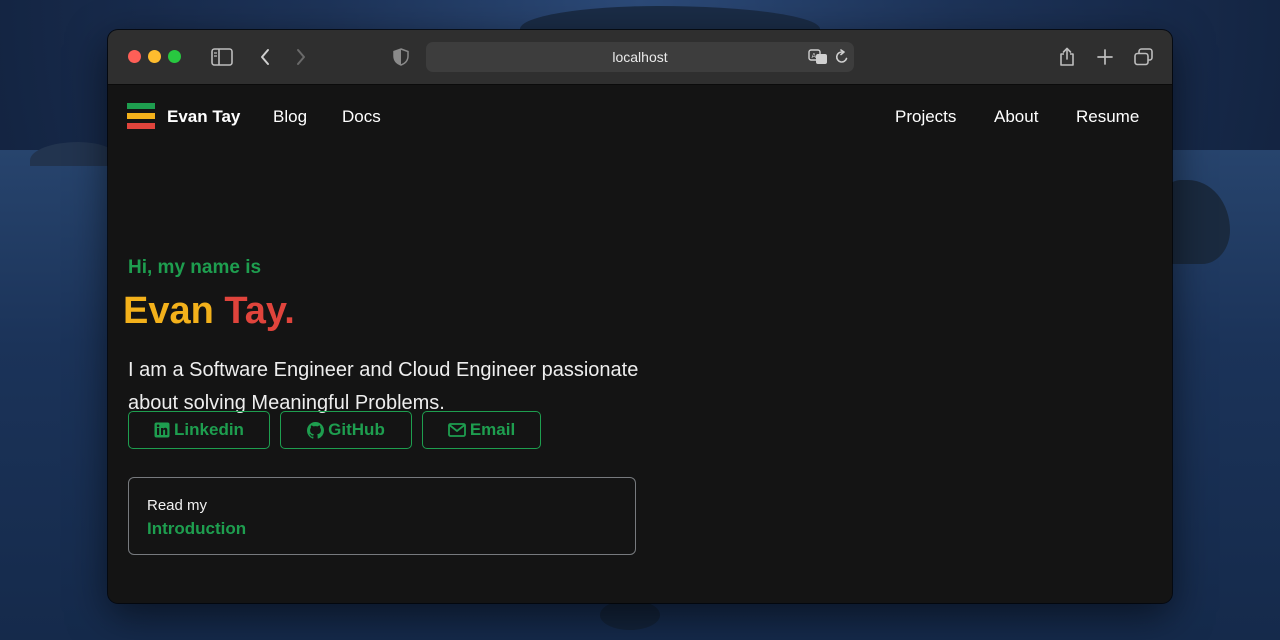 The height and width of the screenshot is (640, 1280). I want to click on github-button: GitHub, so click(346, 430).